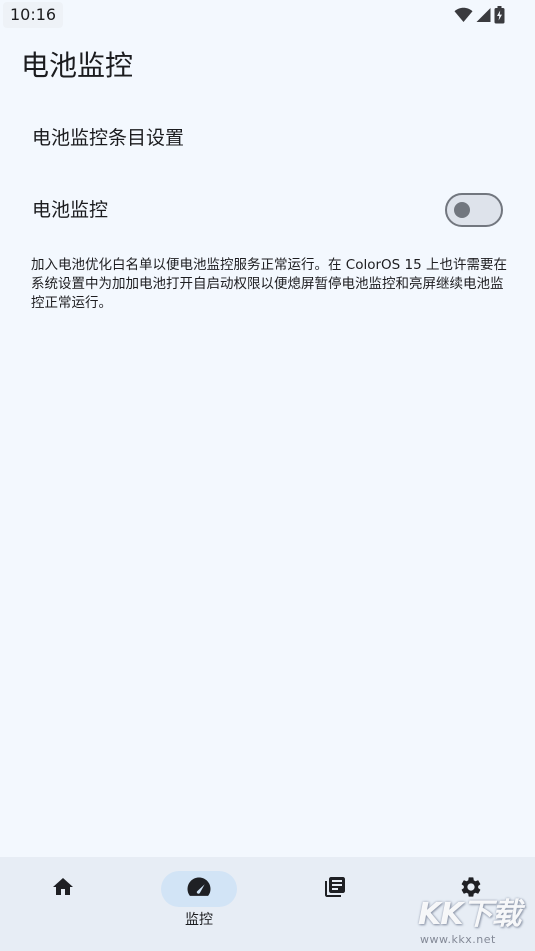 The image size is (535, 951). I want to click on nav-item-logs, so click(335, 906).